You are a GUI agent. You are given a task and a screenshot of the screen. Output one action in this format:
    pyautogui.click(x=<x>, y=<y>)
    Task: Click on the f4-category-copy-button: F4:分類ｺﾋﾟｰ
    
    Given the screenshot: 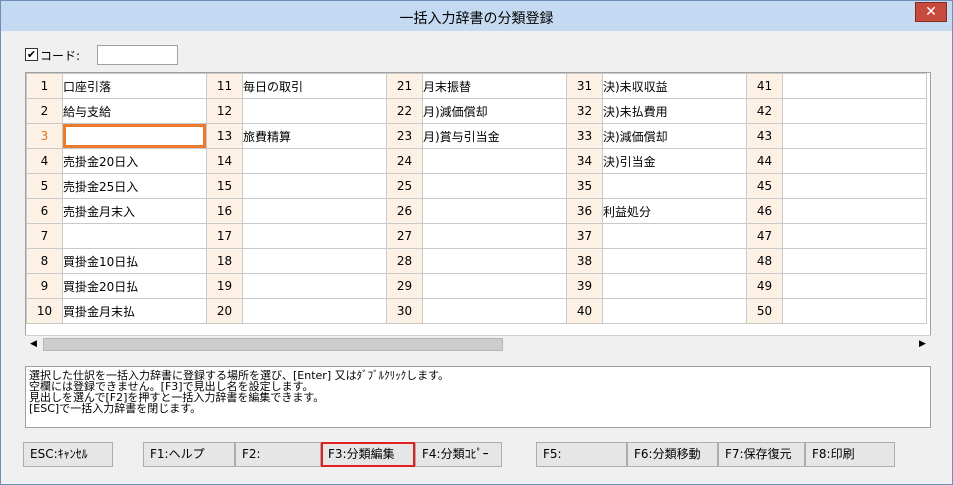 What is the action you would take?
    pyautogui.click(x=458, y=454)
    